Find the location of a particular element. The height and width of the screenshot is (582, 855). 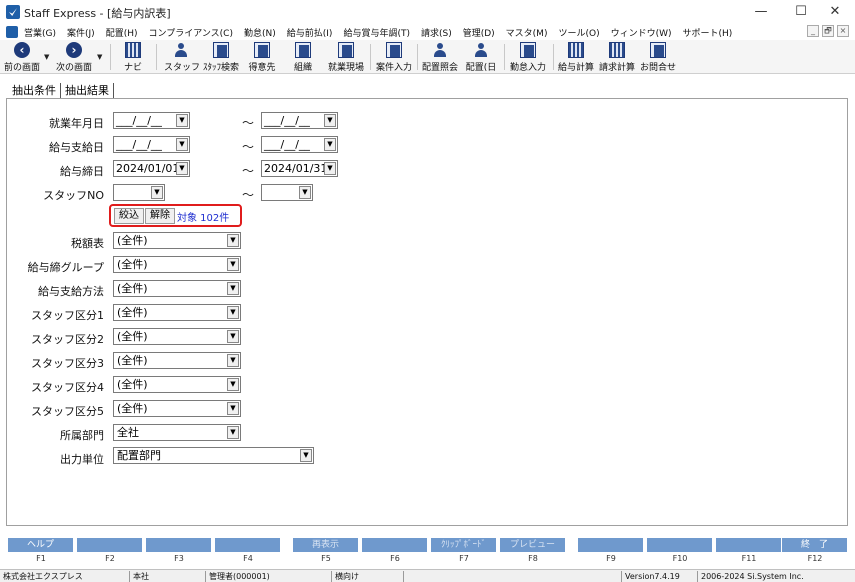

f11-button is located at coordinates (749, 545).